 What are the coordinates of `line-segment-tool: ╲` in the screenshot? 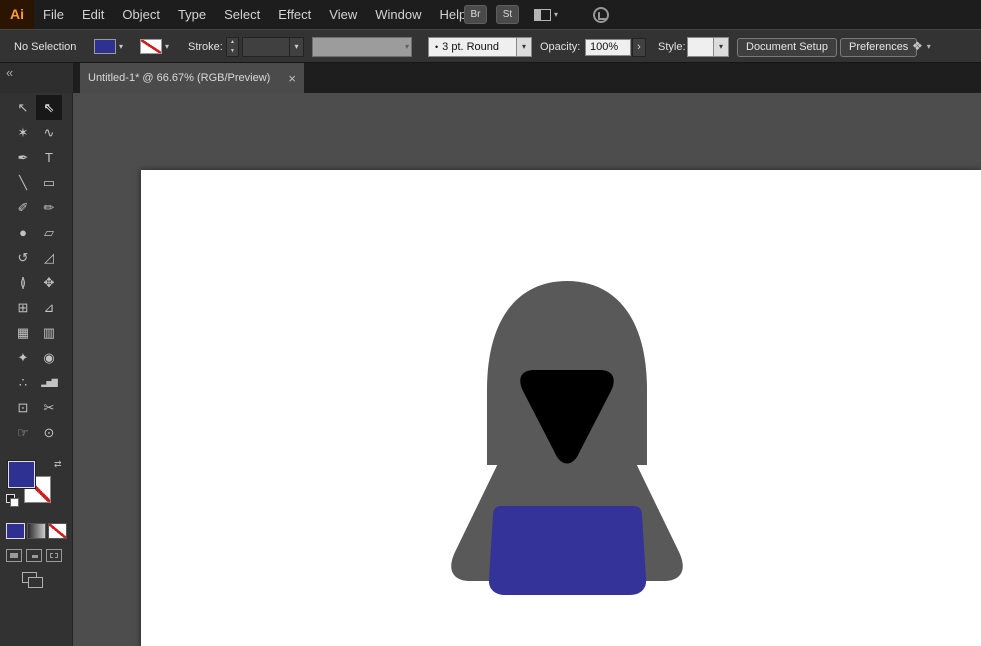 It's located at (23, 182).